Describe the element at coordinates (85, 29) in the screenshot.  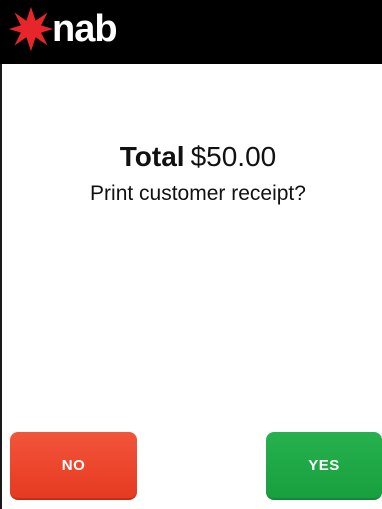
I see `brand-name: nab` at that location.